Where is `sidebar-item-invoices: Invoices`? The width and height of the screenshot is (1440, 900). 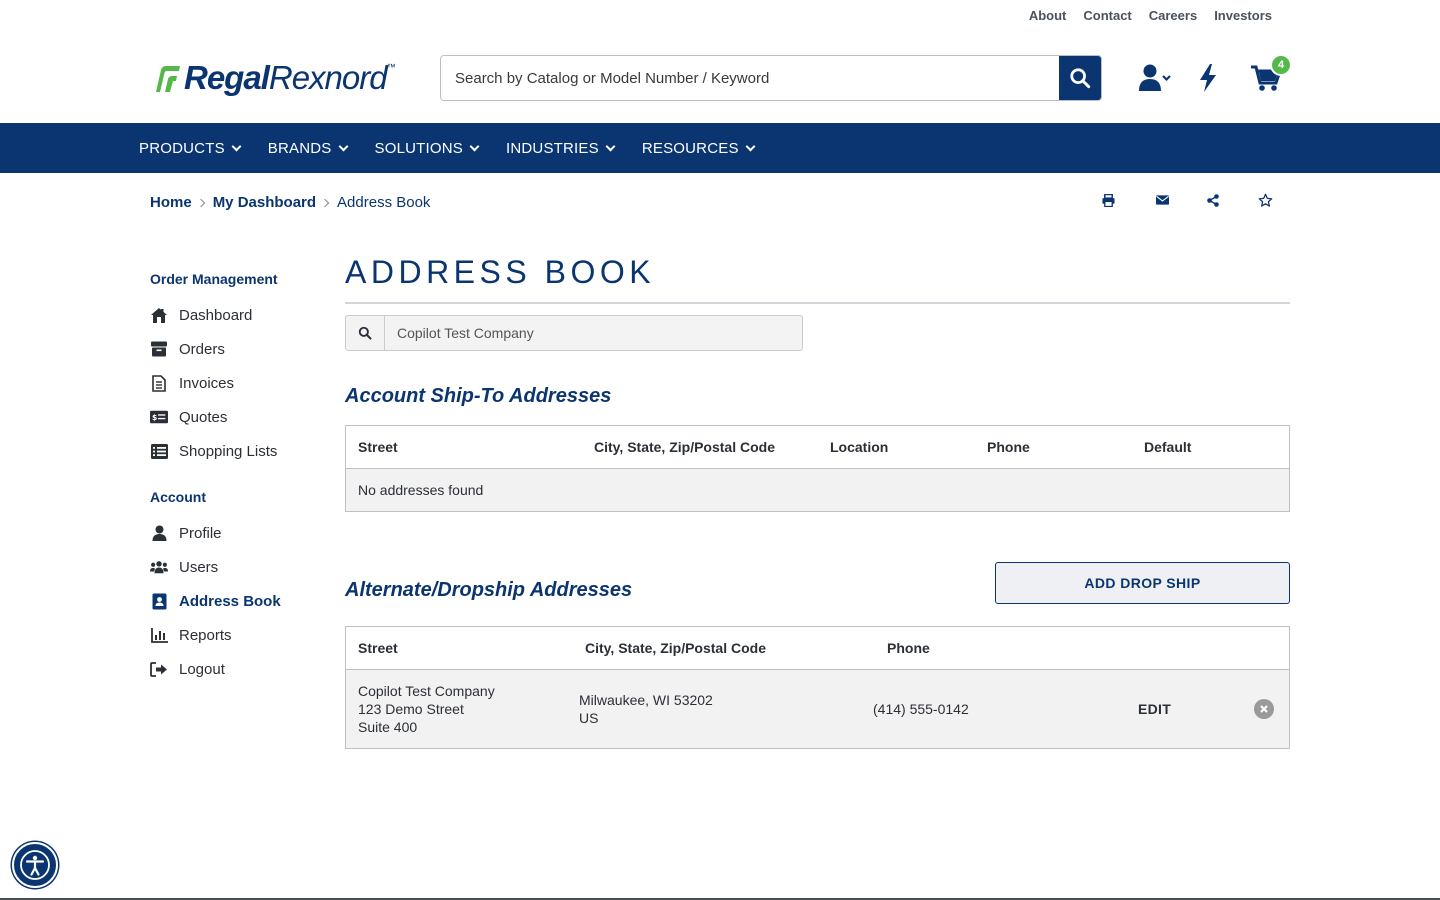
sidebar-item-invoices: Invoices is located at coordinates (192, 383).